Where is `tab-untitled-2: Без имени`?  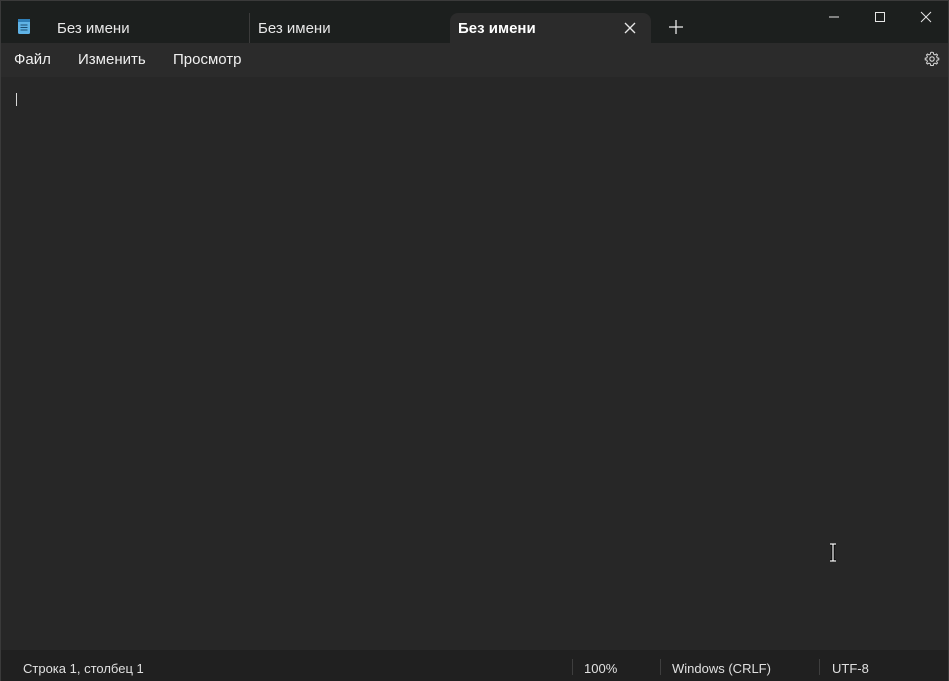
tab-untitled-2: Без имени is located at coordinates (349, 28).